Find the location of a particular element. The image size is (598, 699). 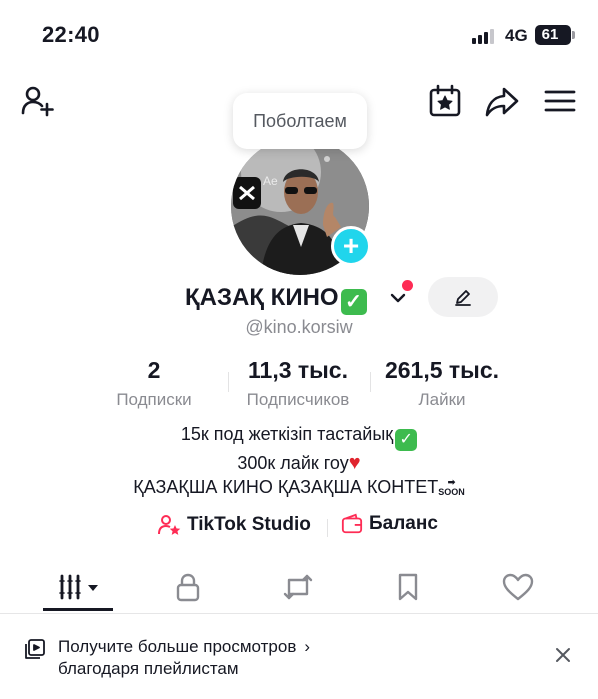

notification-dot is located at coordinates (407, 285).